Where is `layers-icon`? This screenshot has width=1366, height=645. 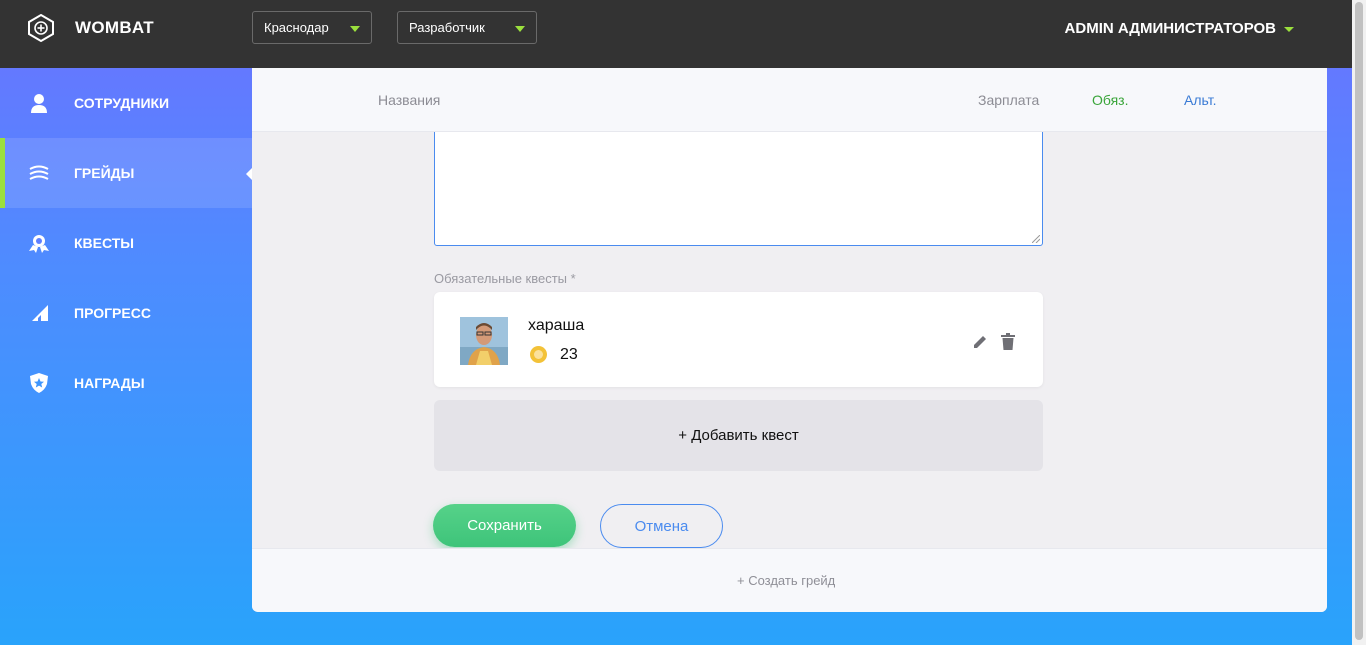
layers-icon is located at coordinates (39, 173).